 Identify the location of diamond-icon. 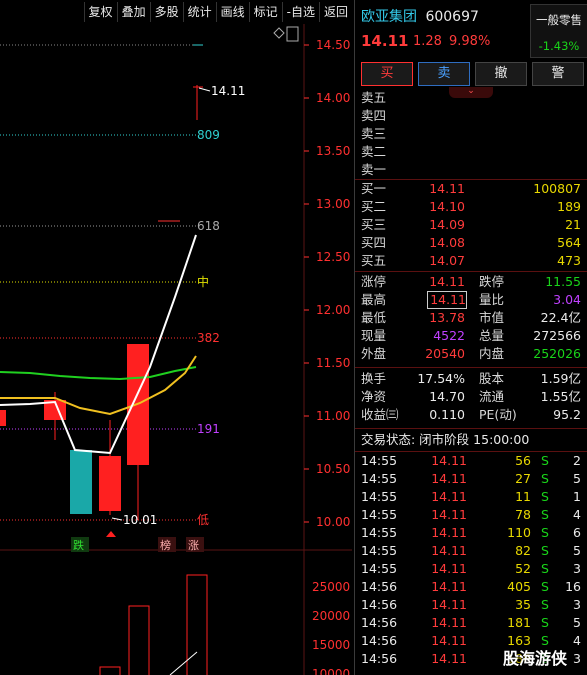
(279, 33).